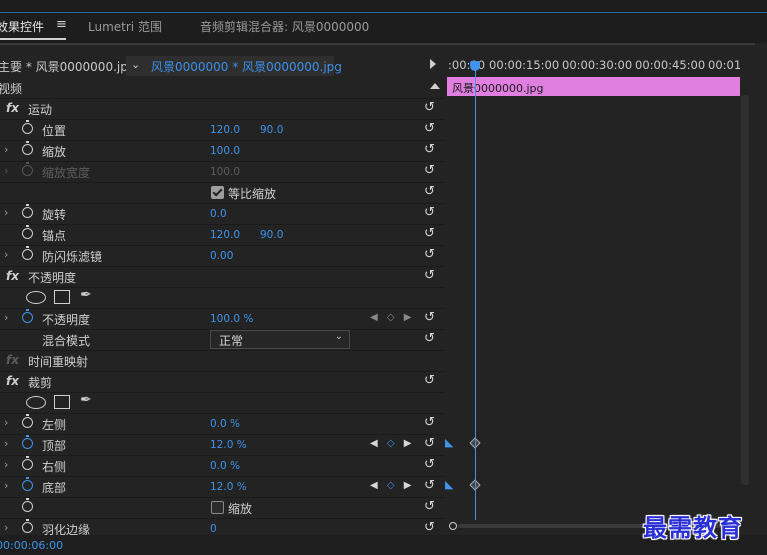 Image resolution: width=767 pixels, height=555 pixels. I want to click on param-right: › 右侧 0.0 % ↺, so click(222, 466).